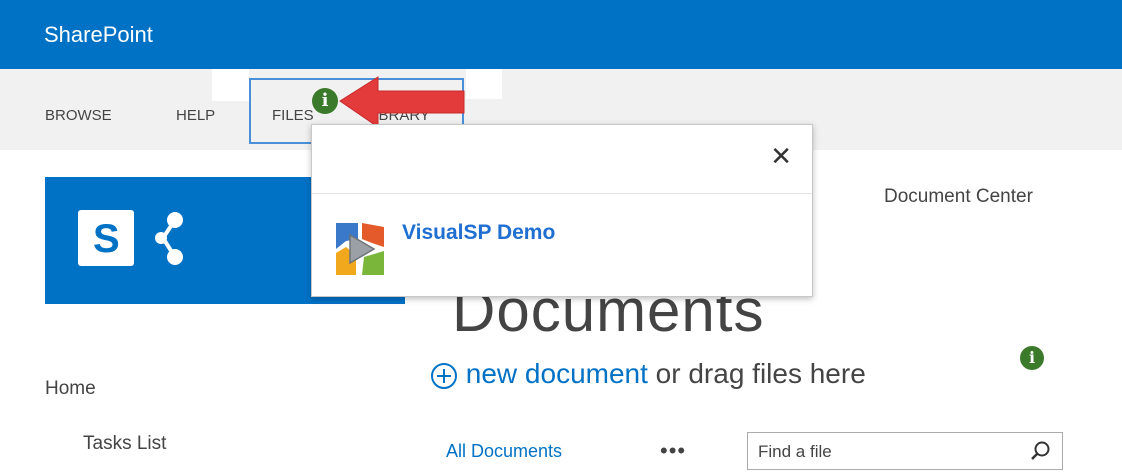  Describe the element at coordinates (1041, 451) in the screenshot. I see `search-icon` at that location.